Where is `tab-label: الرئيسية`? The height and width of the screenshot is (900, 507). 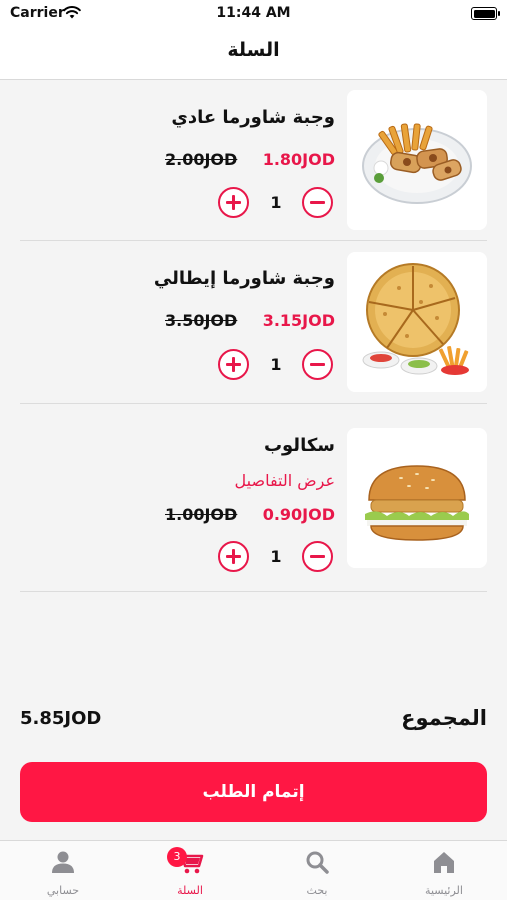 tab-label: الرئيسية is located at coordinates (444, 890).